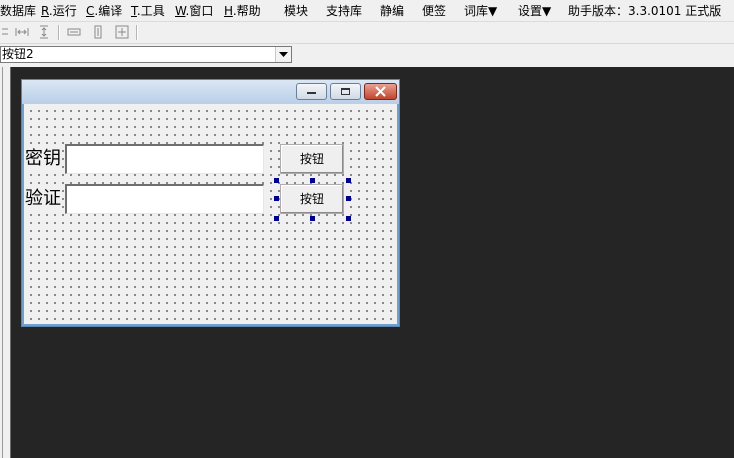  I want to click on menu-label: 模块, so click(296, 11).